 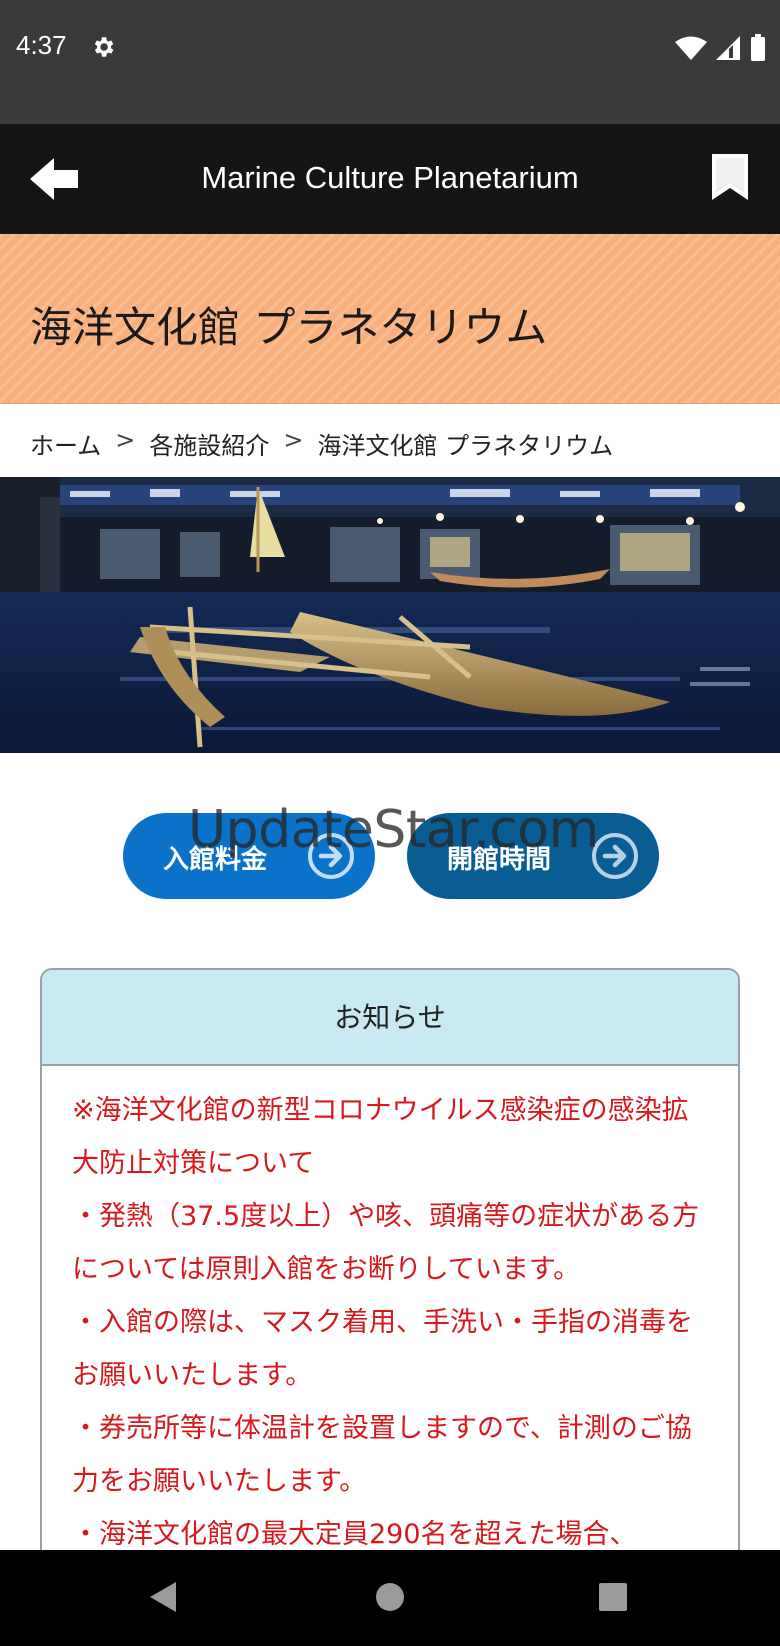 I want to click on page-title-band: 海洋文化館 プラネタリウム, so click(x=390, y=319).